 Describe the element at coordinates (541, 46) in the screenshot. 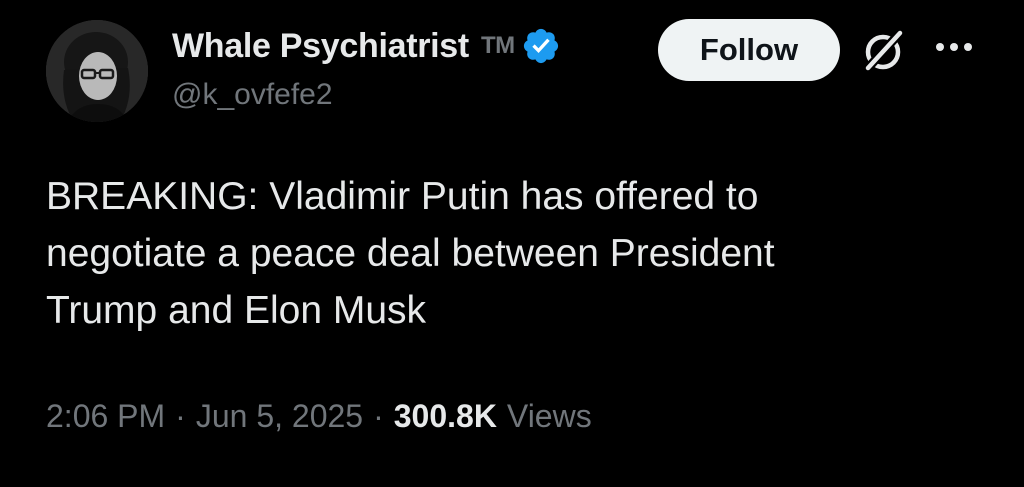

I see `verified-badge-icon` at that location.